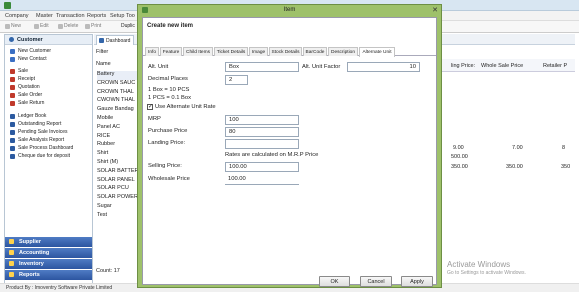 This screenshot has width=579, height=292. What do you see at coordinates (231, 51) in the screenshot?
I see `tab-ticket-details: Ticket Details` at bounding box center [231, 51].